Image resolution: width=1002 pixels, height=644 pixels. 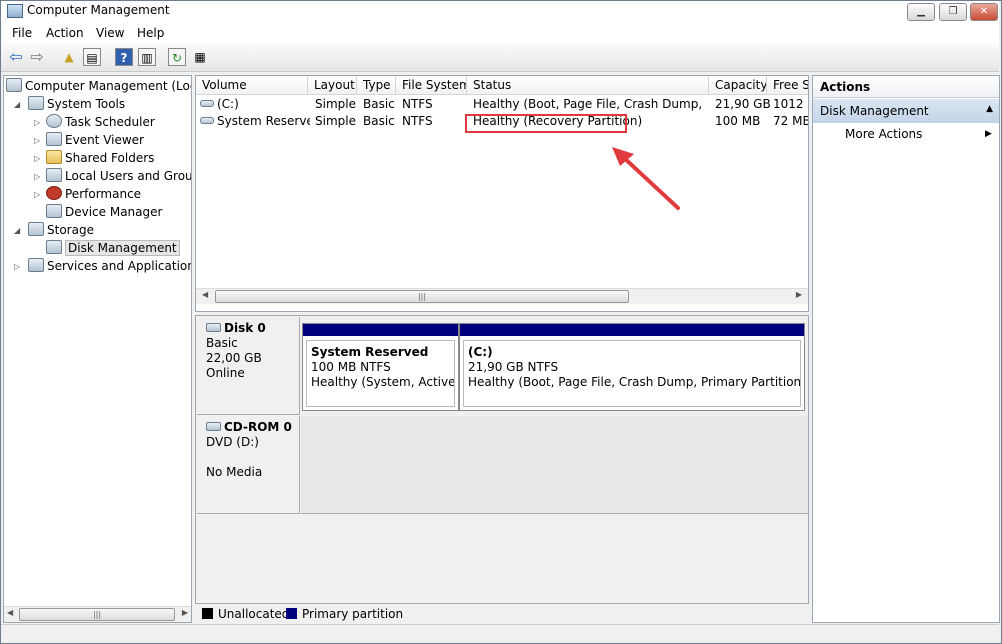 I want to click on tree-horizontal-scrollbar: ◀ ||| ▶, so click(x=97, y=614).